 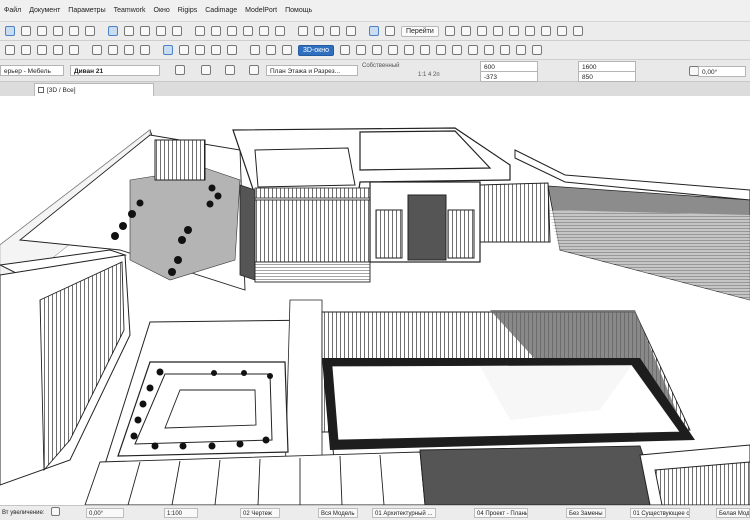 I want to click on line-tool-icon, so click(x=168, y=50).